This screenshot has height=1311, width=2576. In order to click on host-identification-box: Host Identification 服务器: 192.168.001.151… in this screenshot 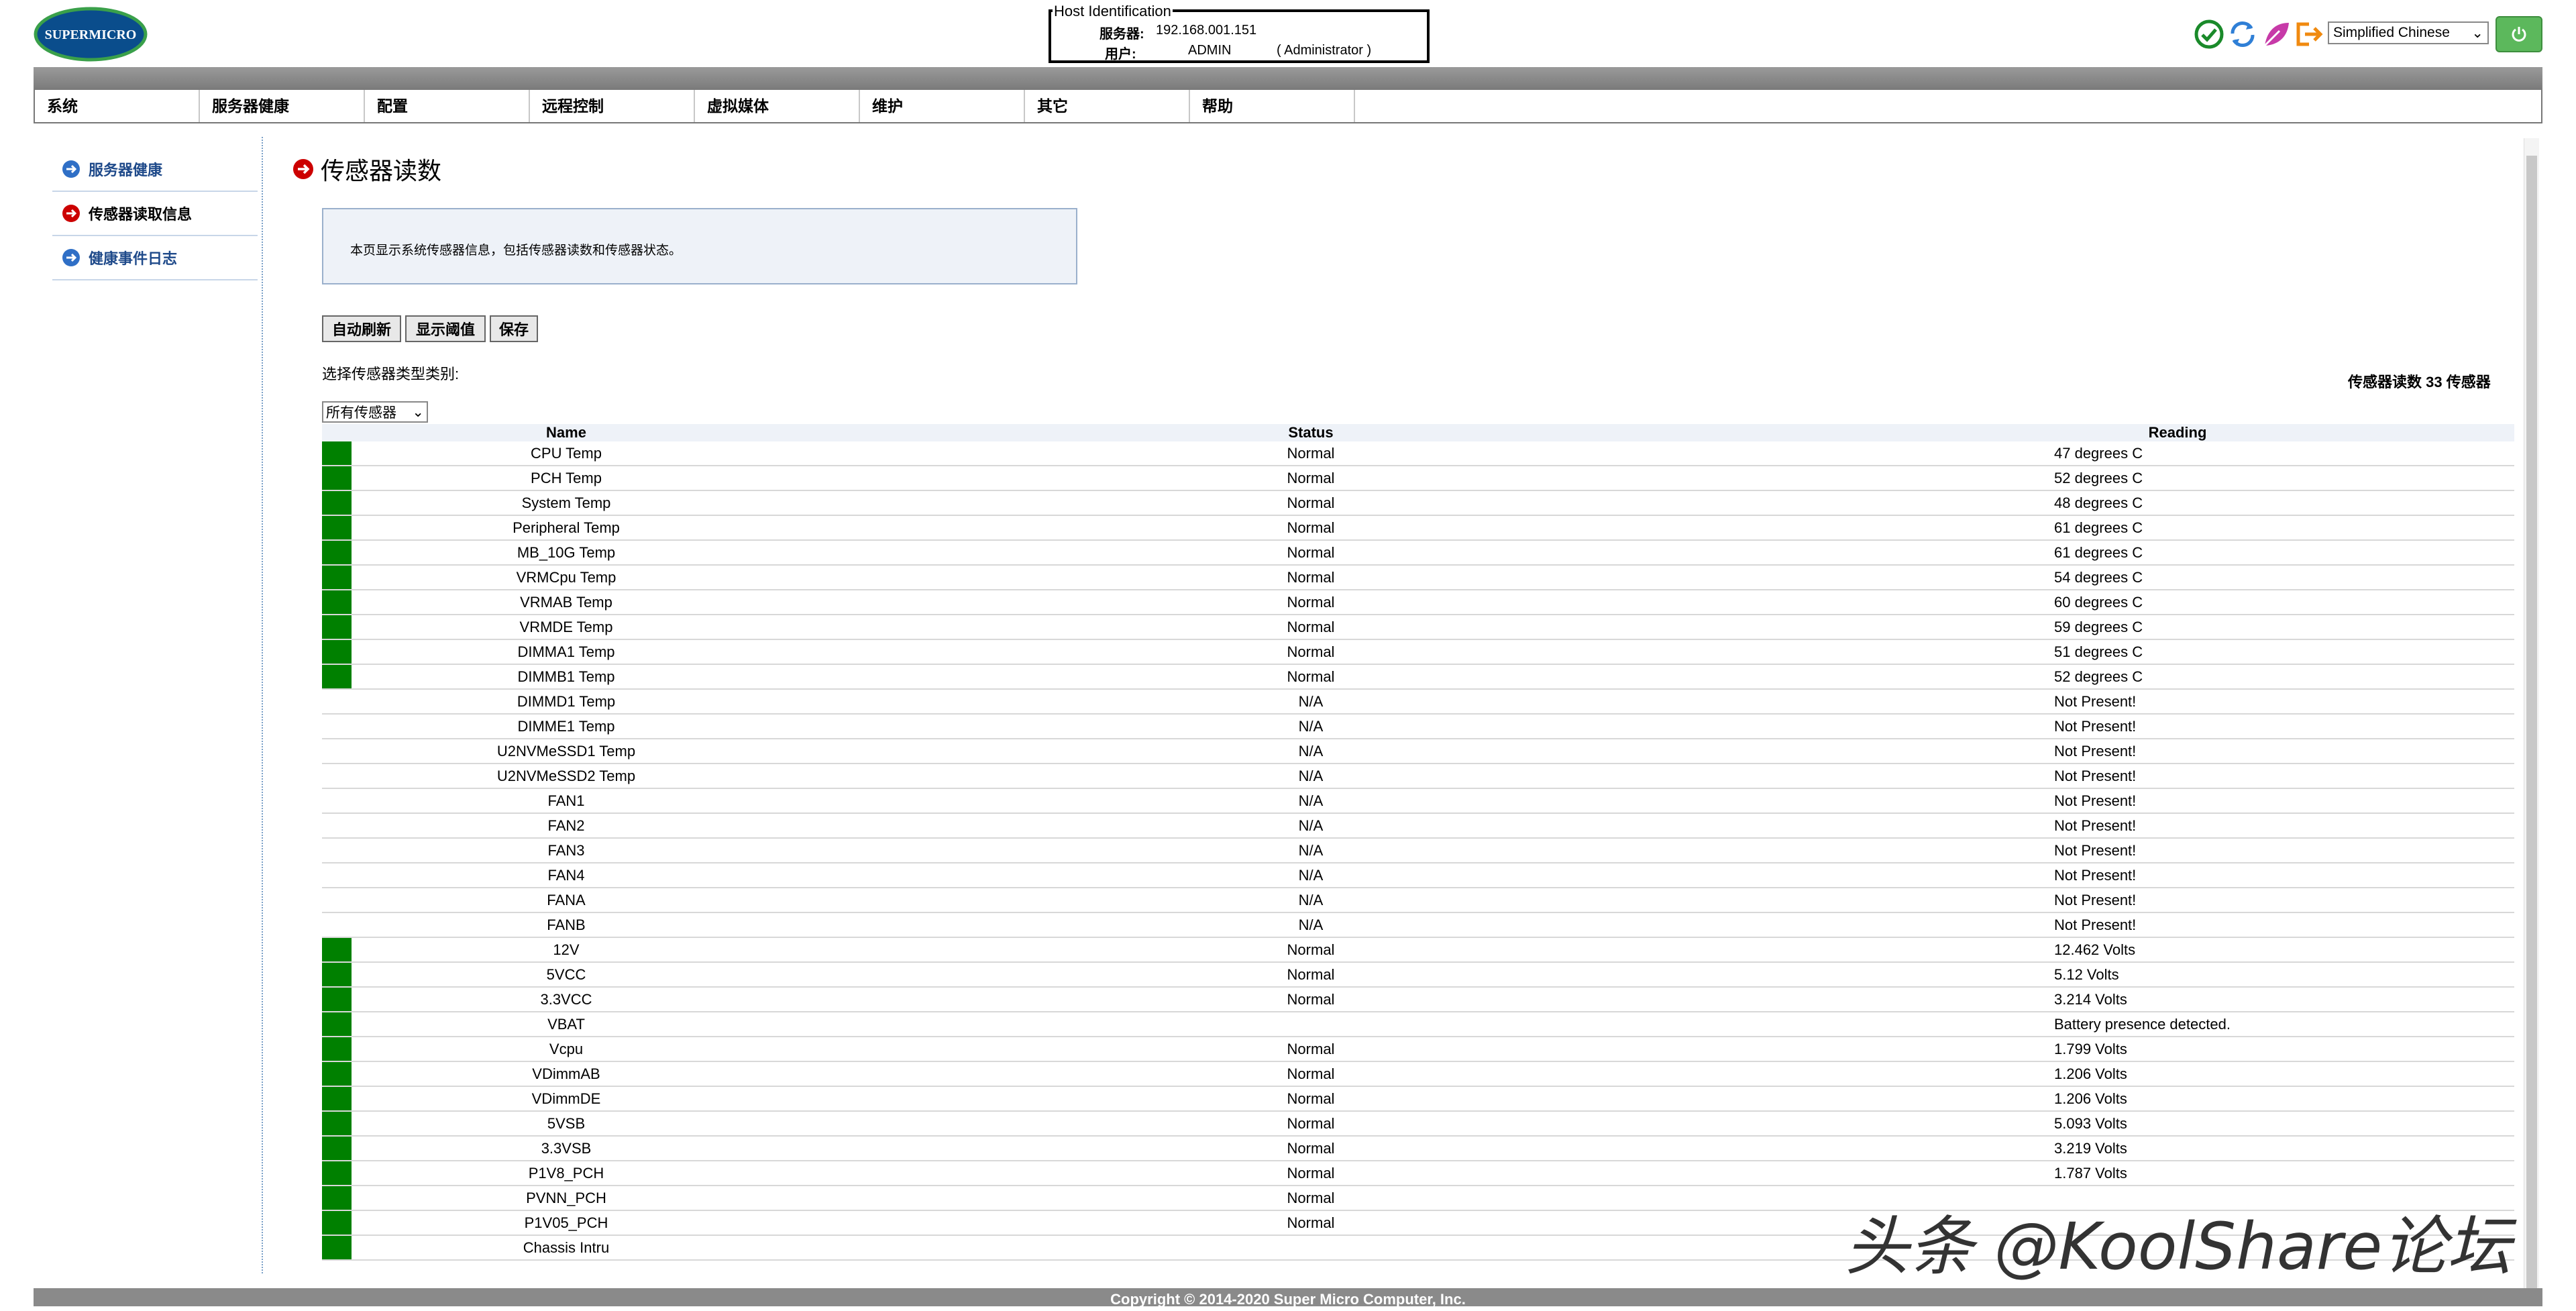, I will do `click(1239, 33)`.